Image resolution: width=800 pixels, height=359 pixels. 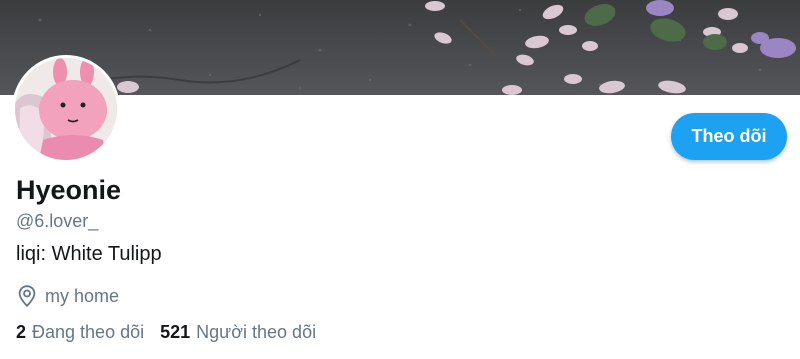 What do you see at coordinates (175, 332) in the screenshot?
I see `followers-count: 521` at bounding box center [175, 332].